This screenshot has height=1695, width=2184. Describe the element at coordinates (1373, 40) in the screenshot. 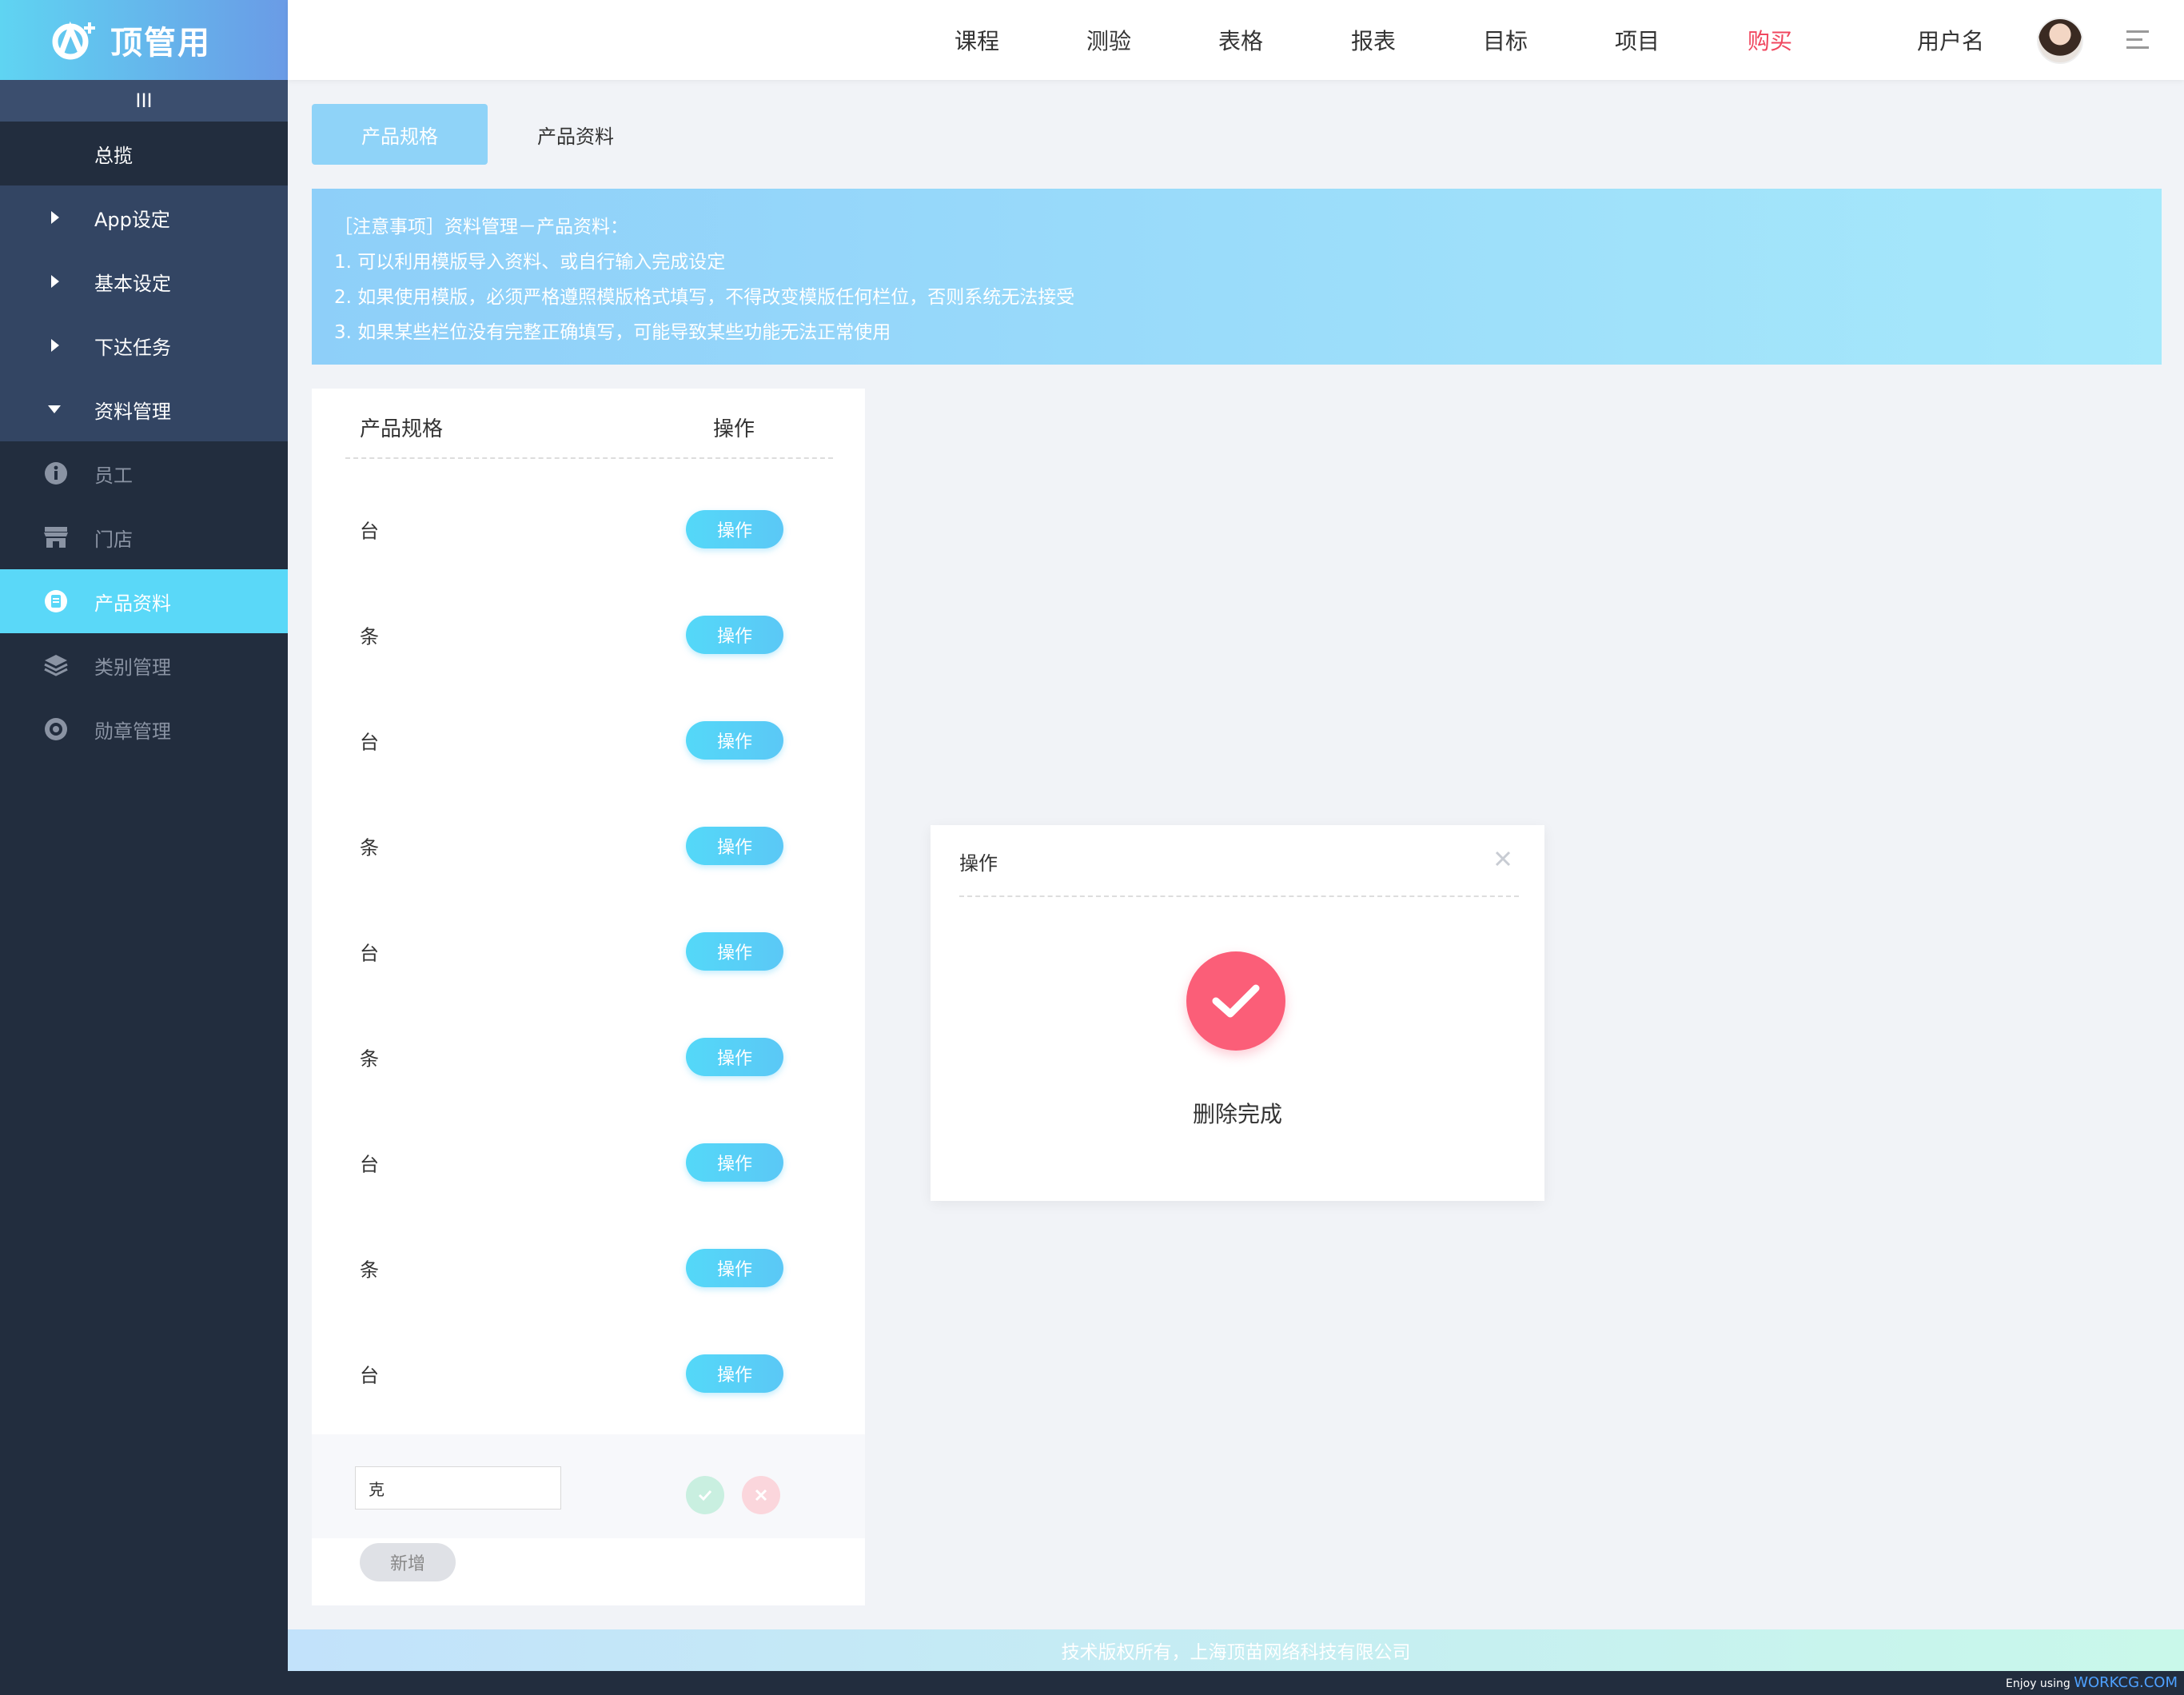

I see `nav-item-reports: 报表` at that location.